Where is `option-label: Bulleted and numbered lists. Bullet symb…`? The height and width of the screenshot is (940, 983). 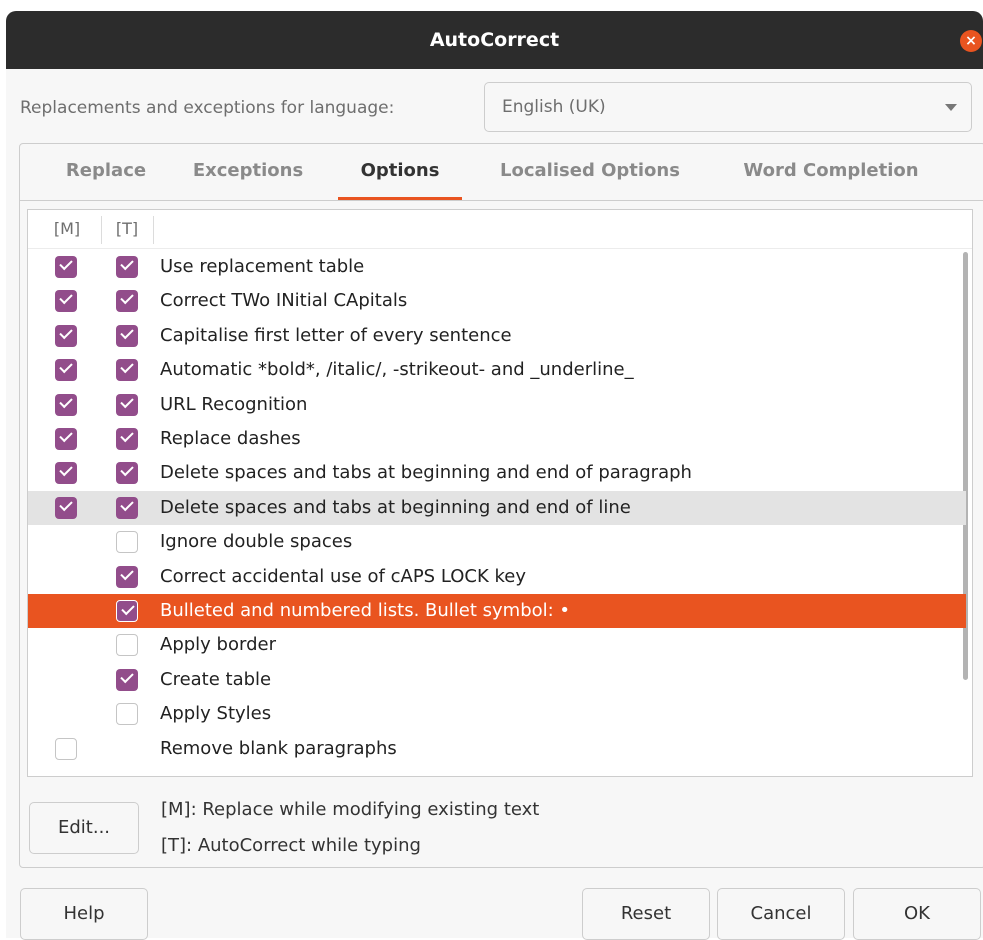
option-label: Bulleted and numbered lists. Bullet symb… is located at coordinates (365, 610).